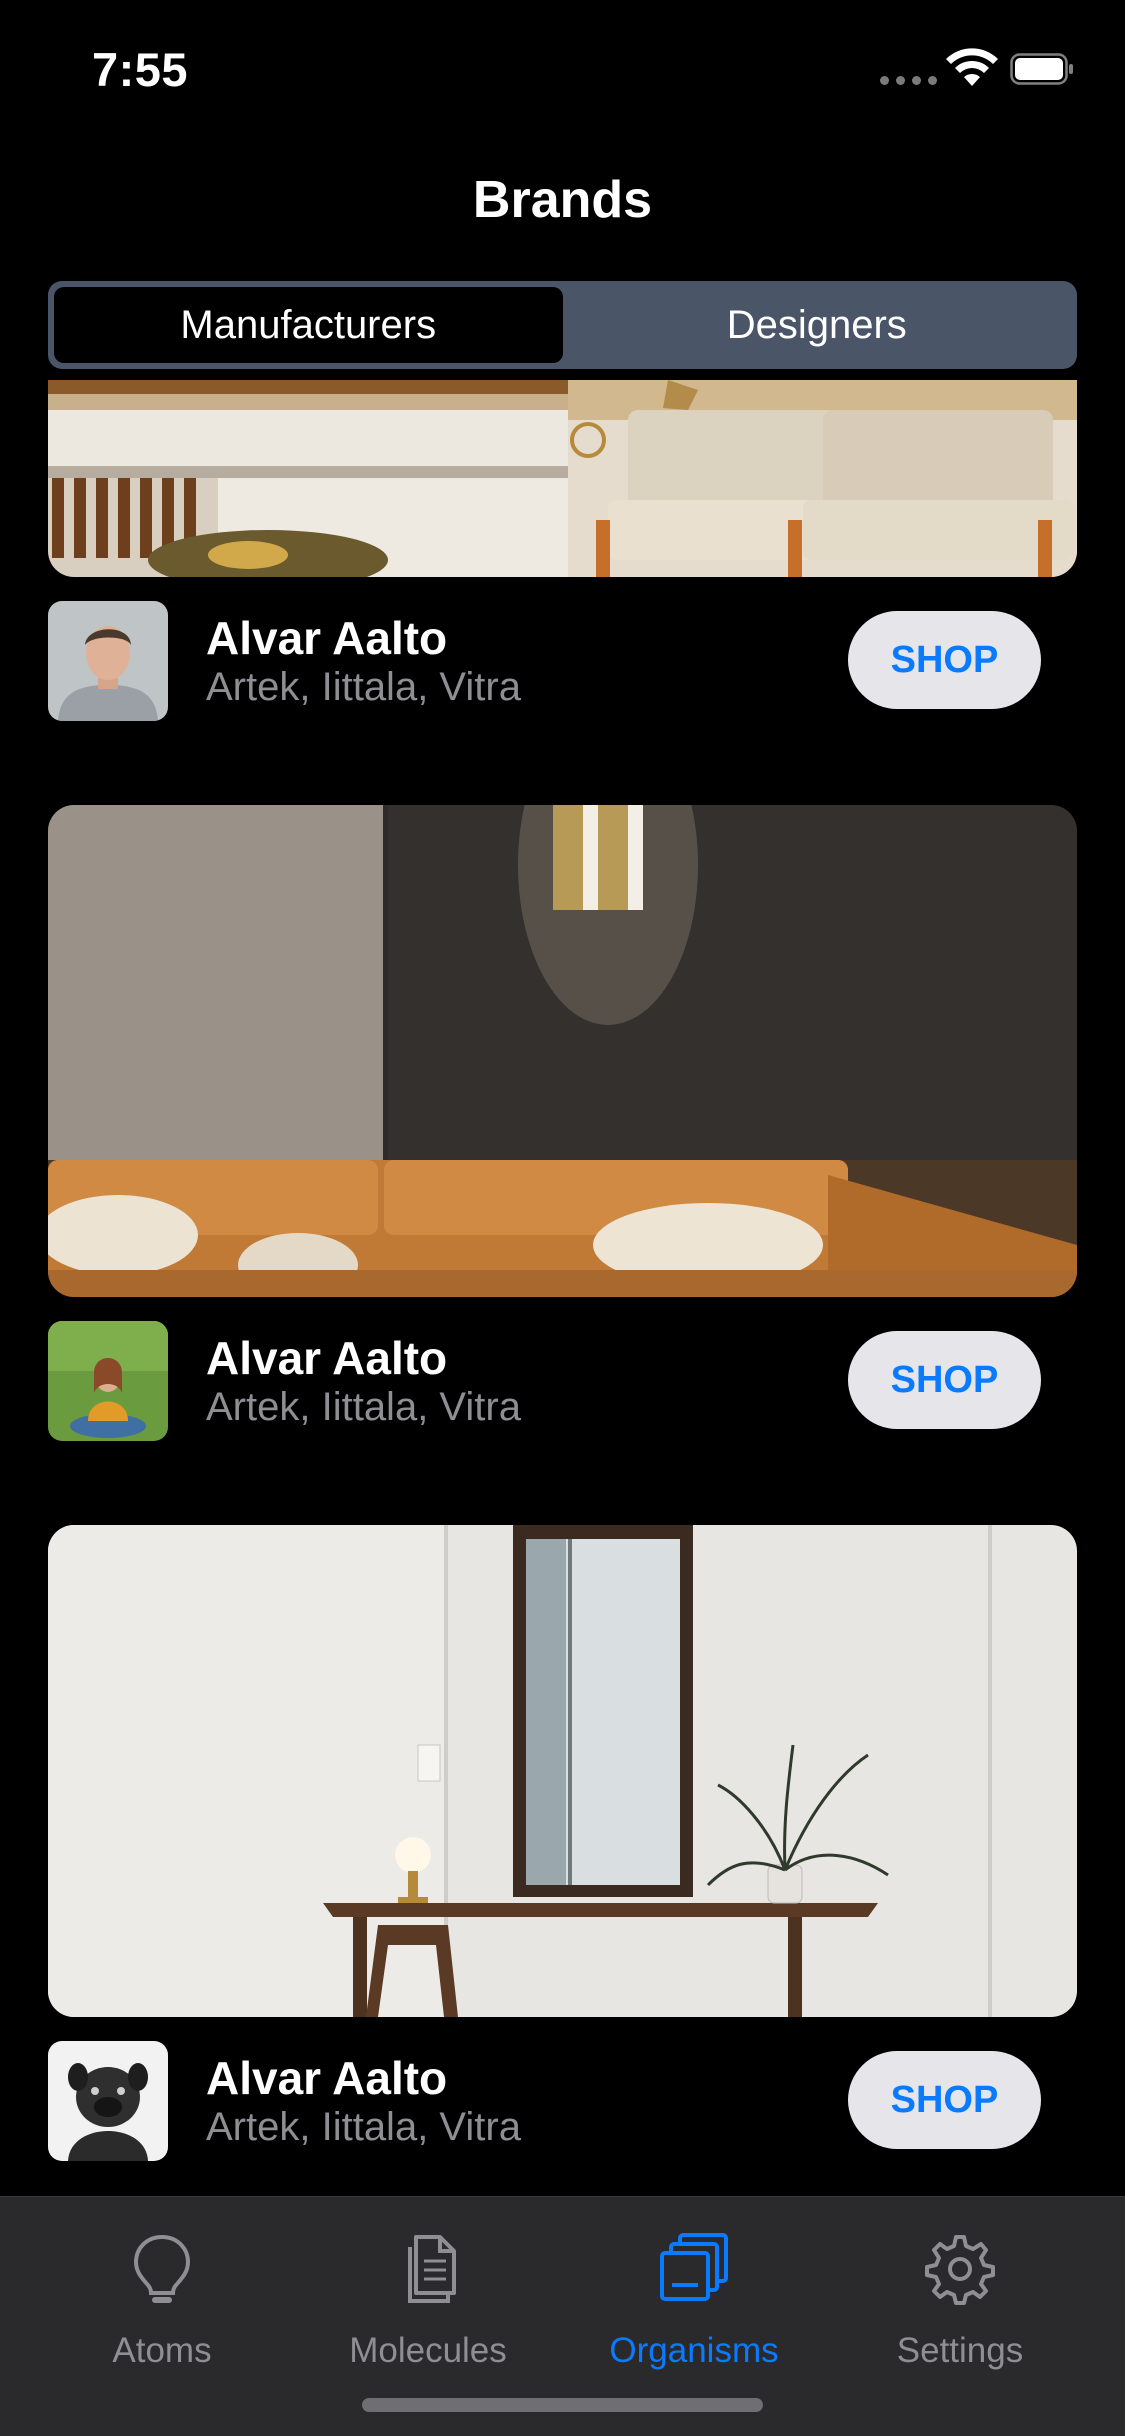  I want to click on home-indicator, so click(562, 2405).